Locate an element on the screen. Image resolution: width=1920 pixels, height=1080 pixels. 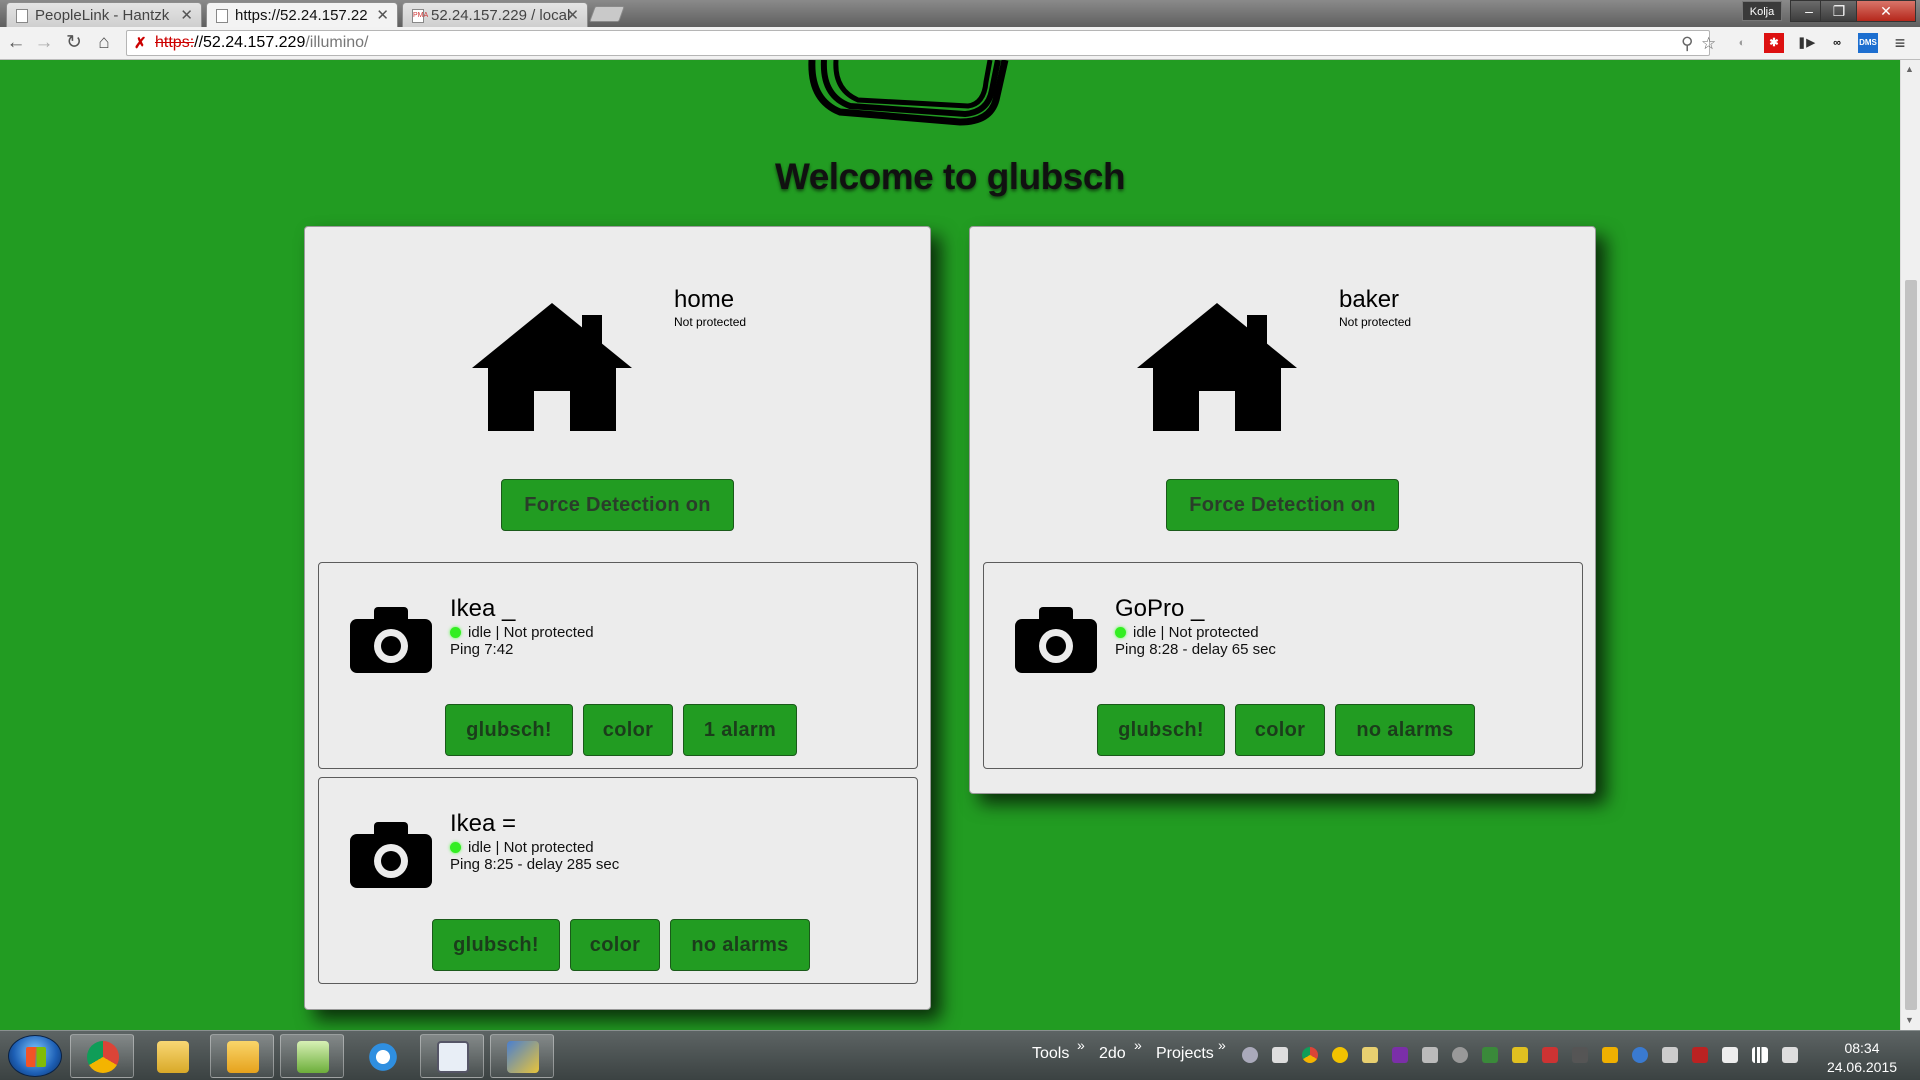
camera-name: Ikea _ is located at coordinates (483, 608).